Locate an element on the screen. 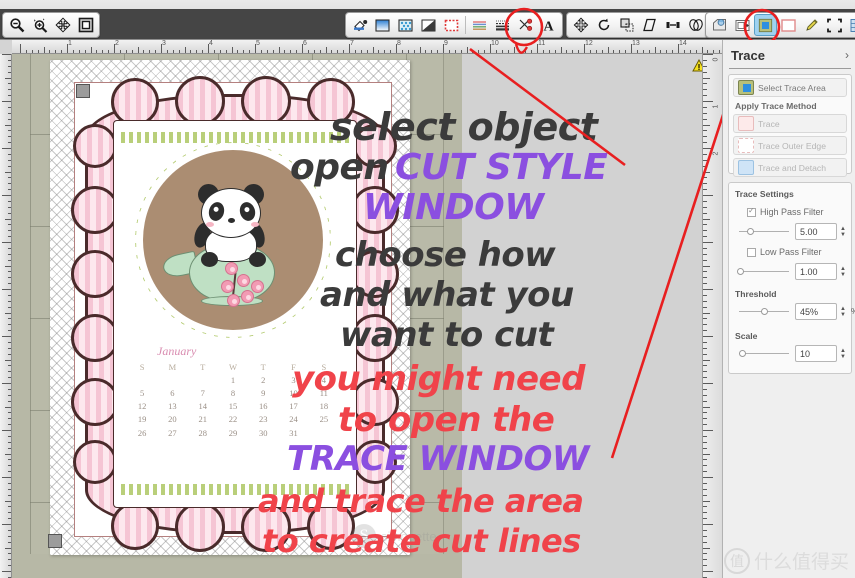  scale-icon is located at coordinates (626, 25).